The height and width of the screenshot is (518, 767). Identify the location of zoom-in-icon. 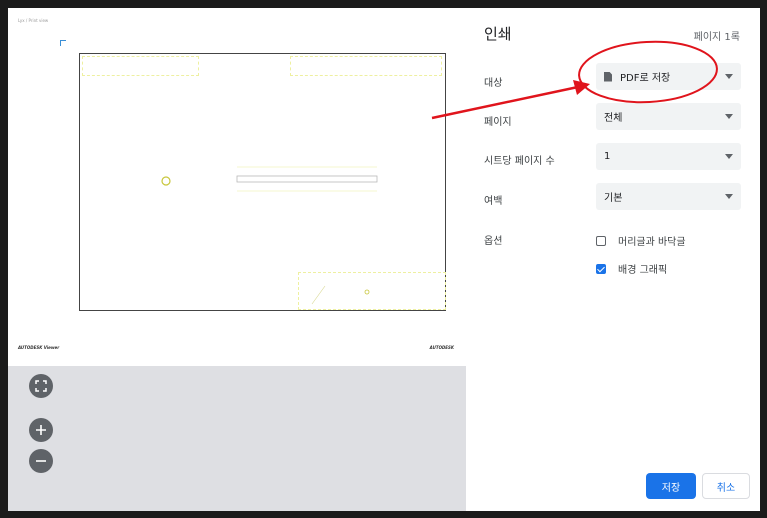
(41, 430).